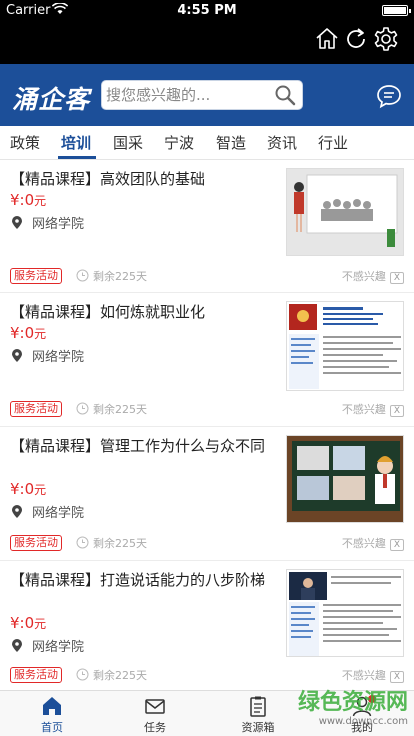 Image resolution: width=414 pixels, height=736 pixels. Describe the element at coordinates (141, 179) in the screenshot. I see `item-title: 【精品课程】高效团队的基础` at that location.